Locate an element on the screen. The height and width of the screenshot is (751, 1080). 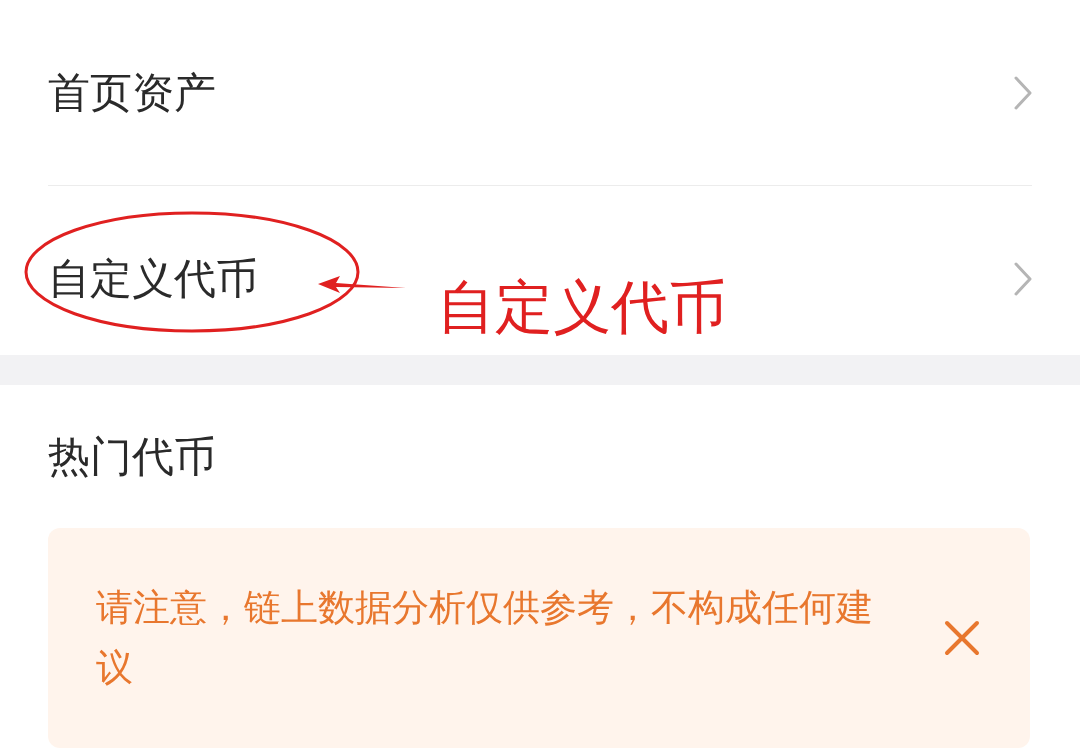
annotation-text: 自定义代币 is located at coordinates (582, 307).